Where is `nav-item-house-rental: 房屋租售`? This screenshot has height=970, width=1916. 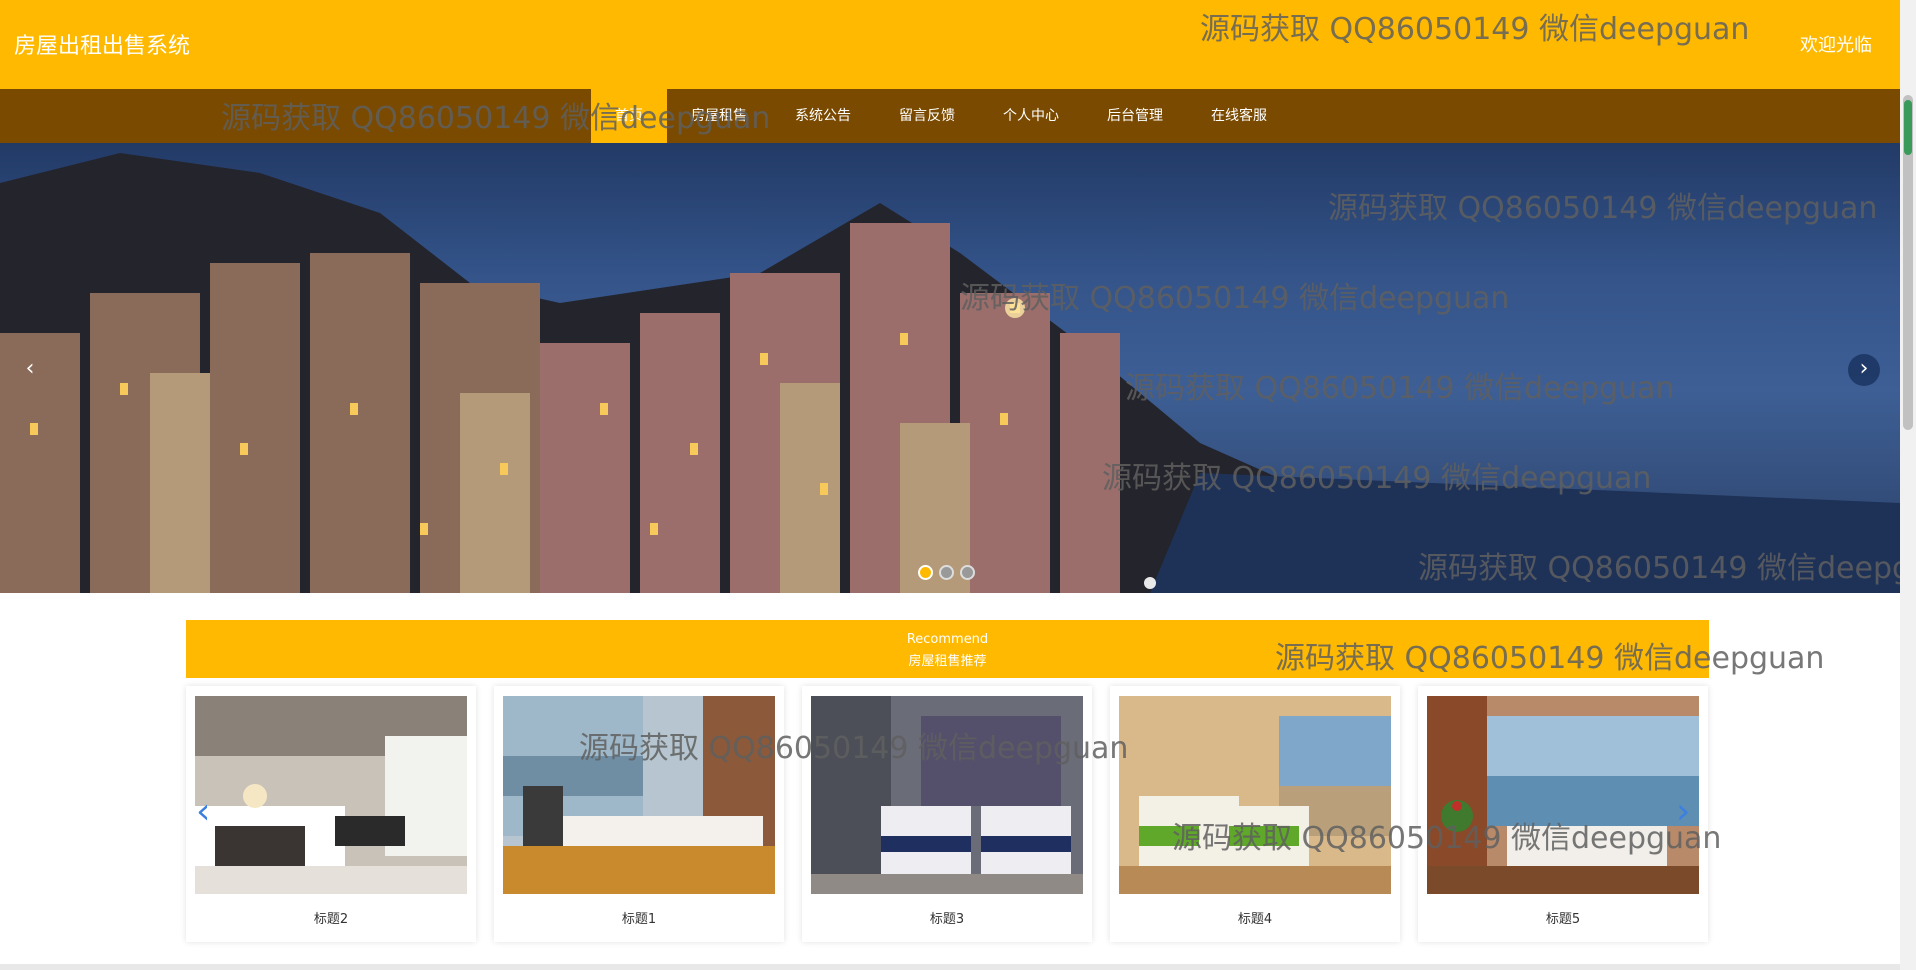 nav-item-house-rental: 房屋租售 is located at coordinates (719, 116).